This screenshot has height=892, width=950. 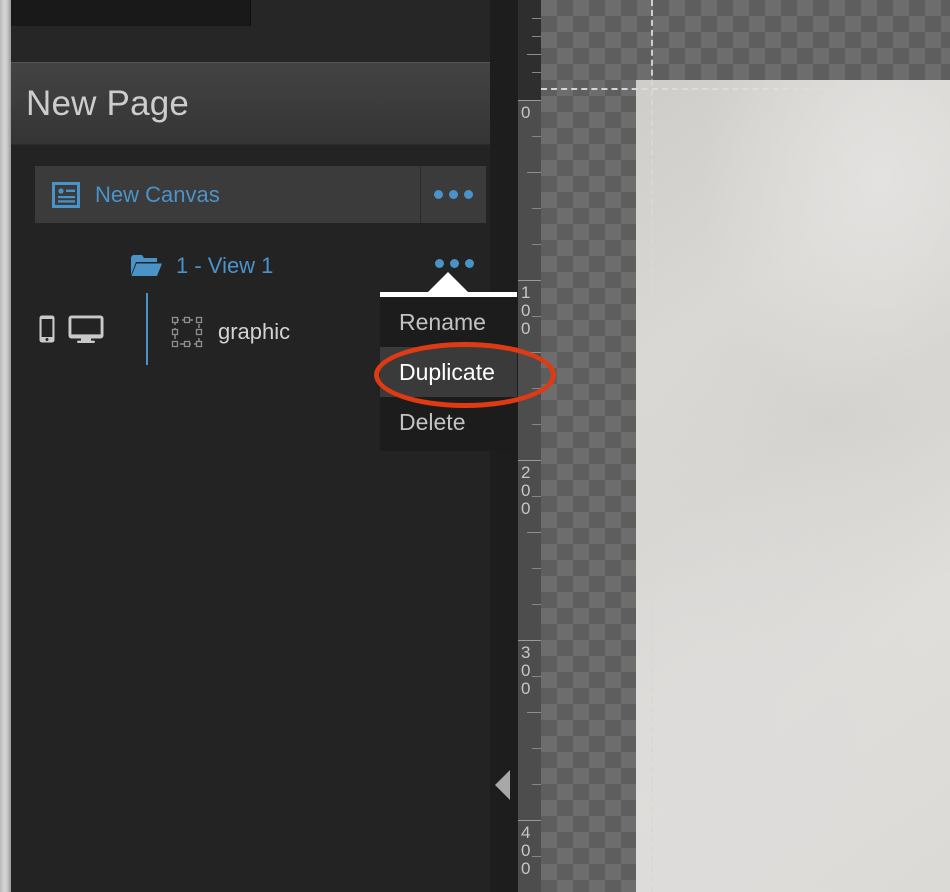 What do you see at coordinates (526, 112) in the screenshot?
I see `ruler-label-0: 0` at bounding box center [526, 112].